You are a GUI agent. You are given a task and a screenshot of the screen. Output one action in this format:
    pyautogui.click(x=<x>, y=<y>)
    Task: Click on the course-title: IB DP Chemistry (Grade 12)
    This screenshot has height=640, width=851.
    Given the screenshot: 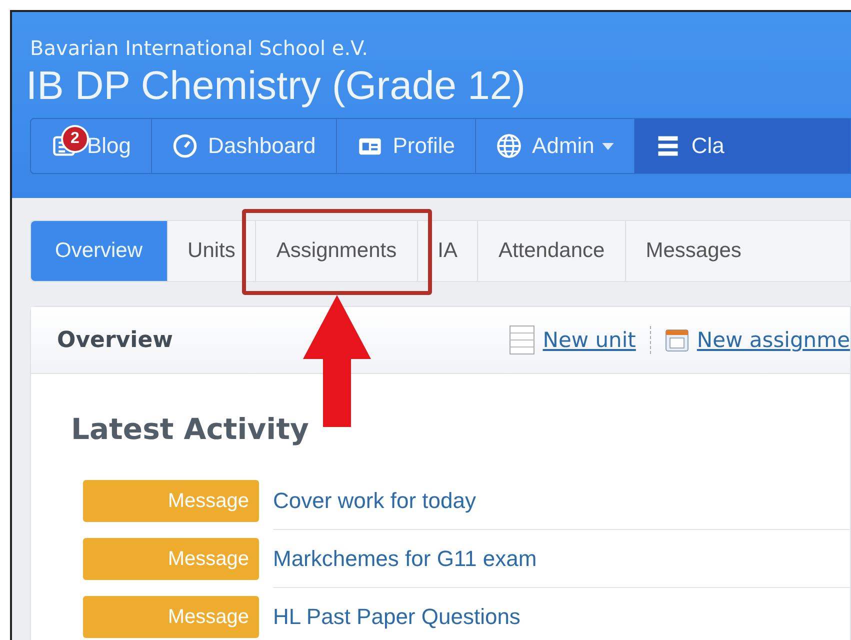 What is the action you would take?
    pyautogui.click(x=276, y=86)
    